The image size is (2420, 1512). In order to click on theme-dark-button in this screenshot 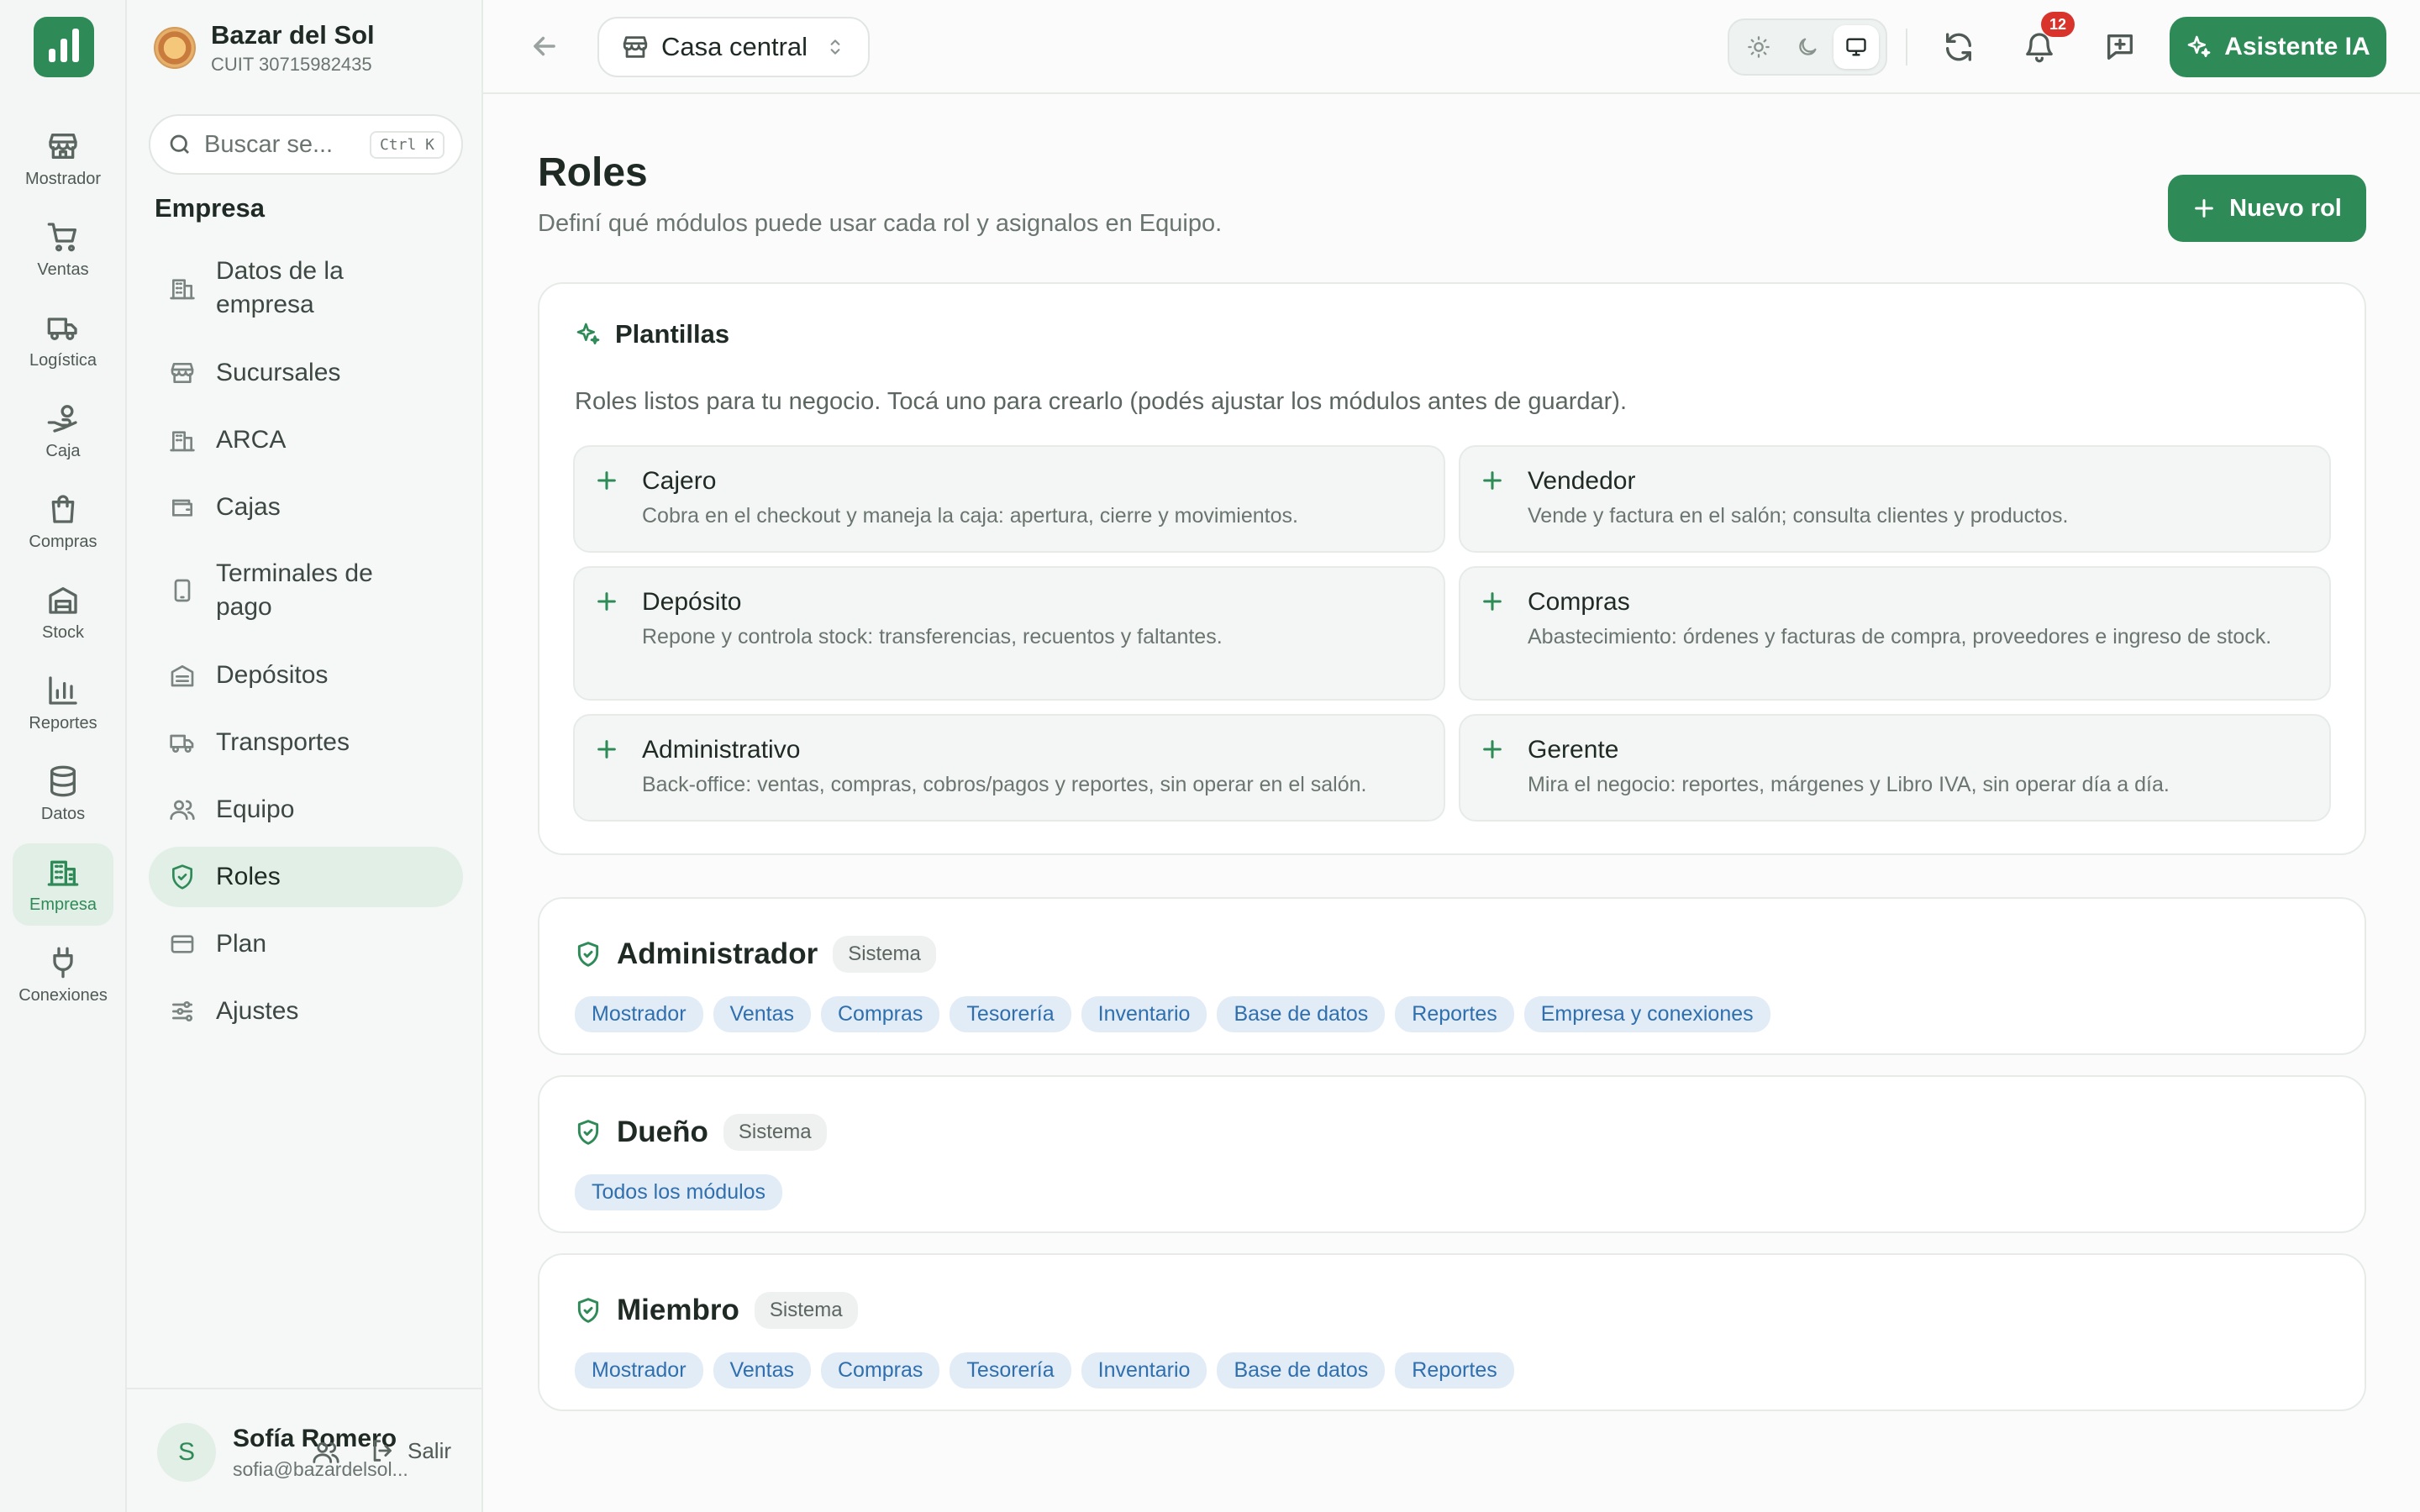, I will do `click(1807, 47)`.